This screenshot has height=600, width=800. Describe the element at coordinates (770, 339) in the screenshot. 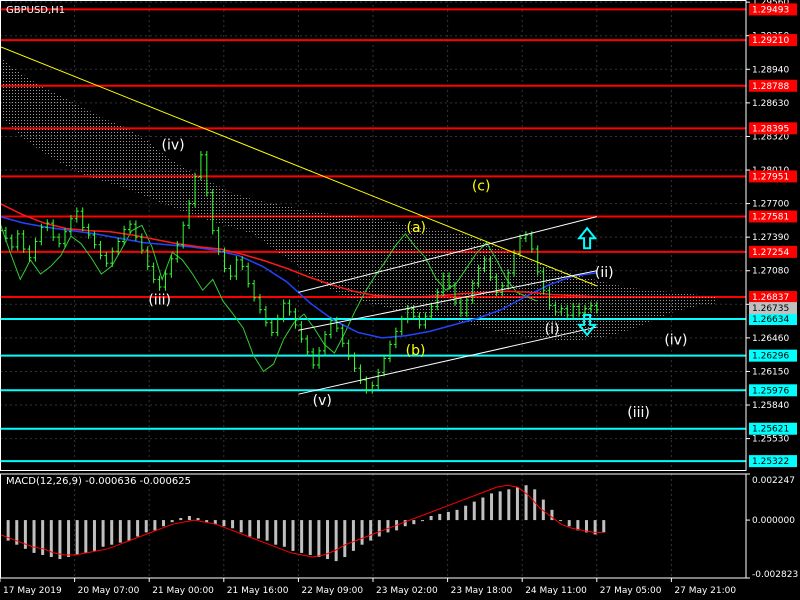

I see `y-tick-label: 1.26460` at that location.